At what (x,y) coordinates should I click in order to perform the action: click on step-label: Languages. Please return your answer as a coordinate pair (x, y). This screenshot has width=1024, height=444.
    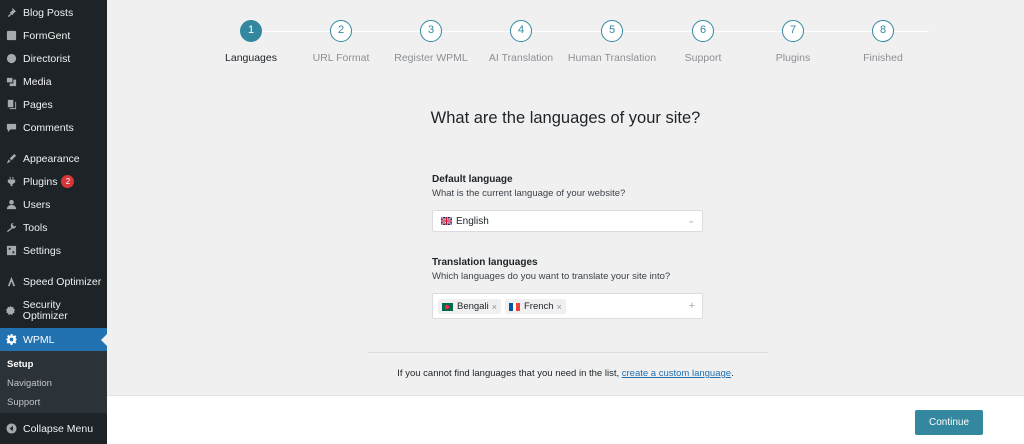
    Looking at the image, I should click on (251, 58).